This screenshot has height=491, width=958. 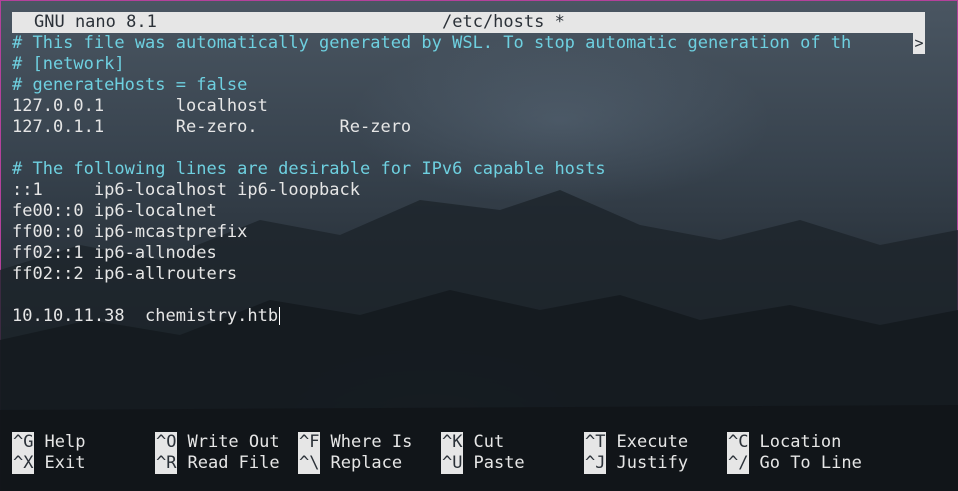 I want to click on editor-line: ::1 ip6-localhost ip6-loopback, so click(x=186, y=190).